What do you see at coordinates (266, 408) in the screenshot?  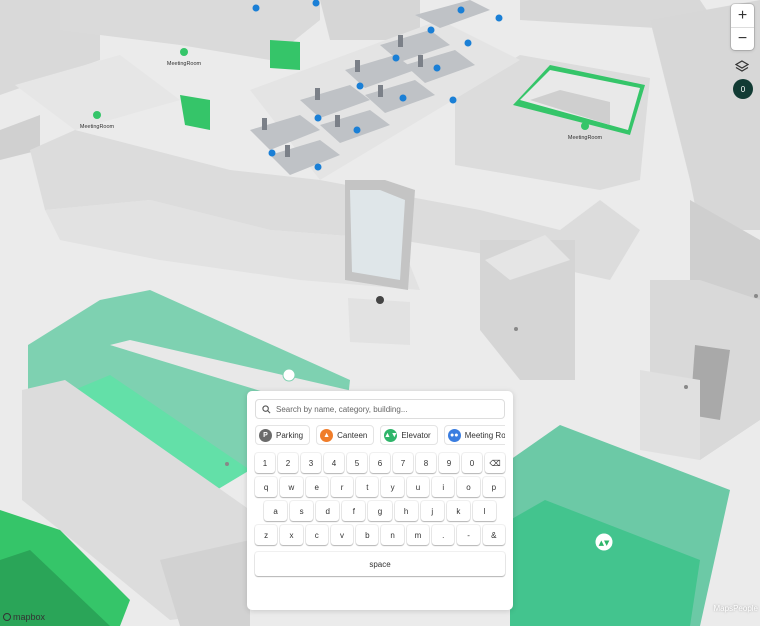 I see `search-icon` at bounding box center [266, 408].